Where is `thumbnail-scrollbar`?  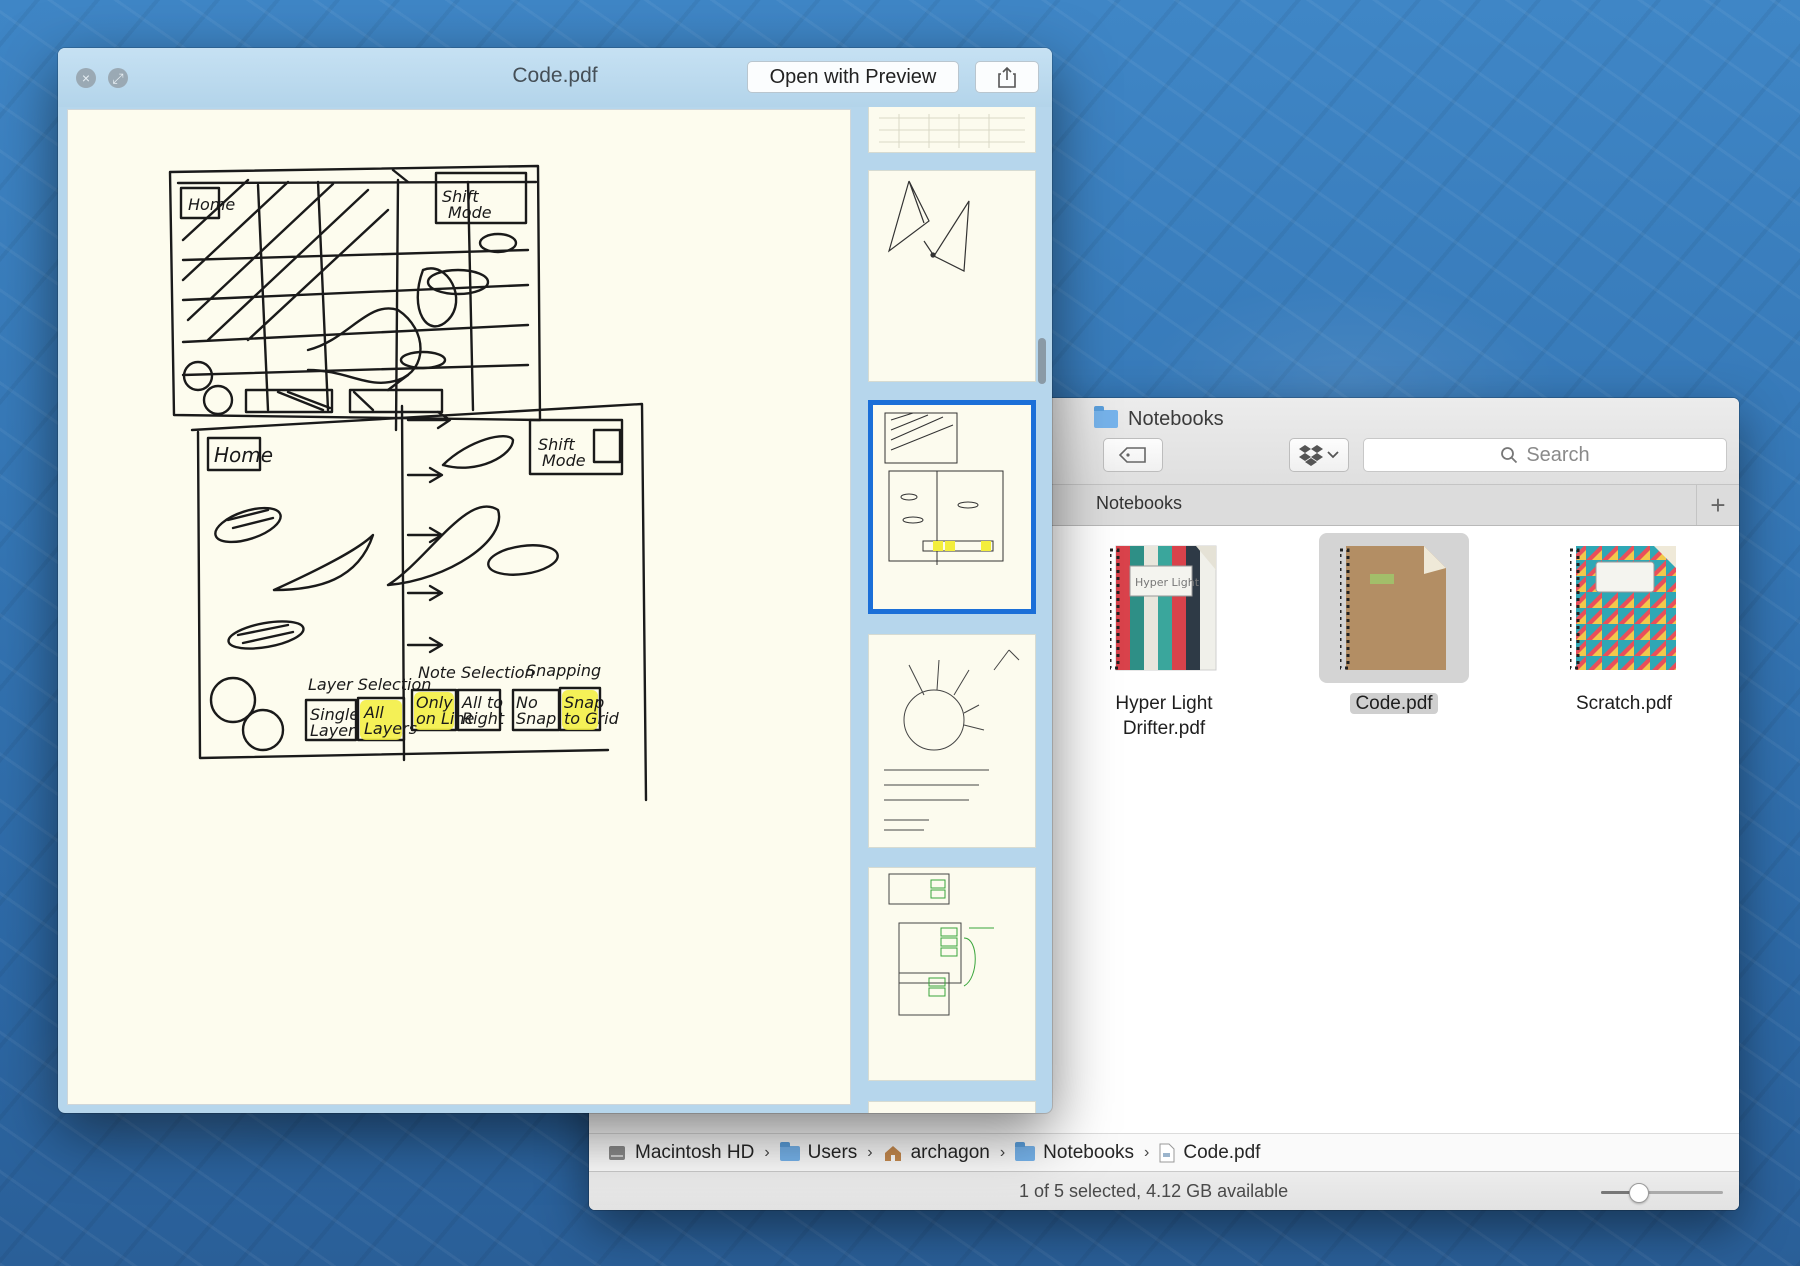 thumbnail-scrollbar is located at coordinates (1042, 361).